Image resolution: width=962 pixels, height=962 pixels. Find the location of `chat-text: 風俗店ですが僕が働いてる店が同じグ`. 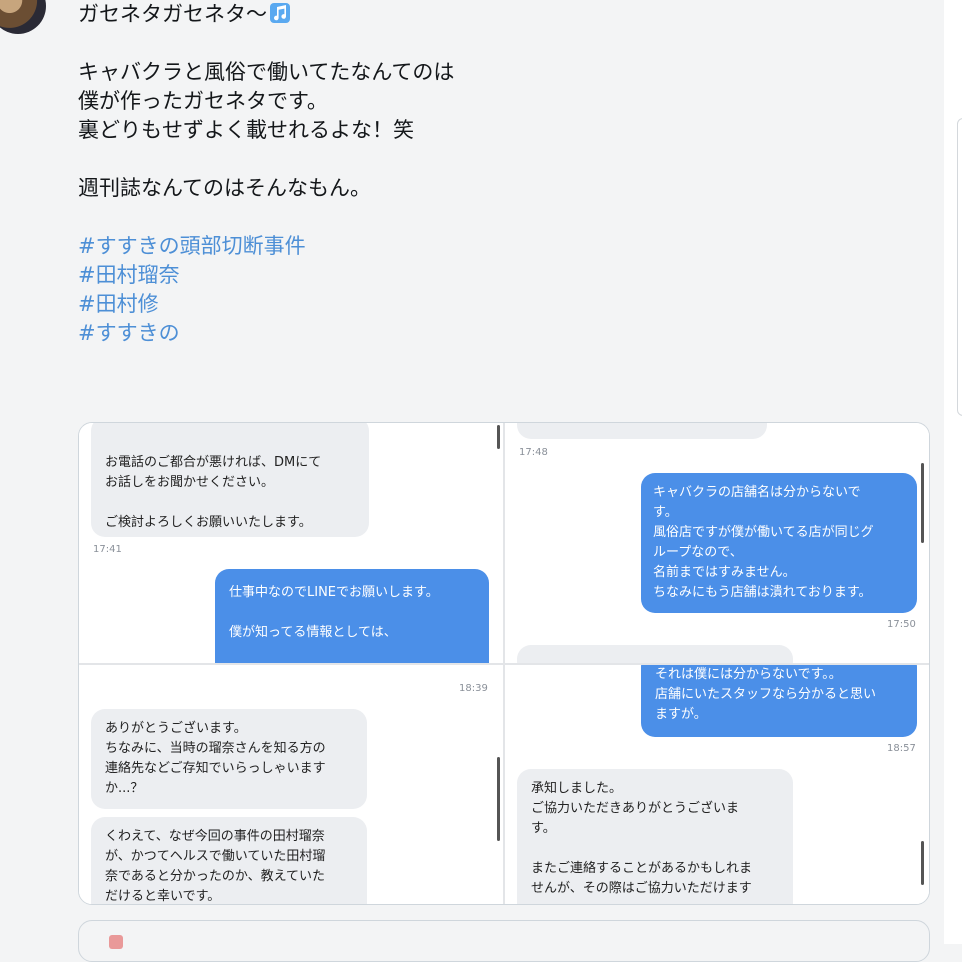

chat-text: 風俗店ですが僕が働いてる店が同じグ is located at coordinates (763, 532).